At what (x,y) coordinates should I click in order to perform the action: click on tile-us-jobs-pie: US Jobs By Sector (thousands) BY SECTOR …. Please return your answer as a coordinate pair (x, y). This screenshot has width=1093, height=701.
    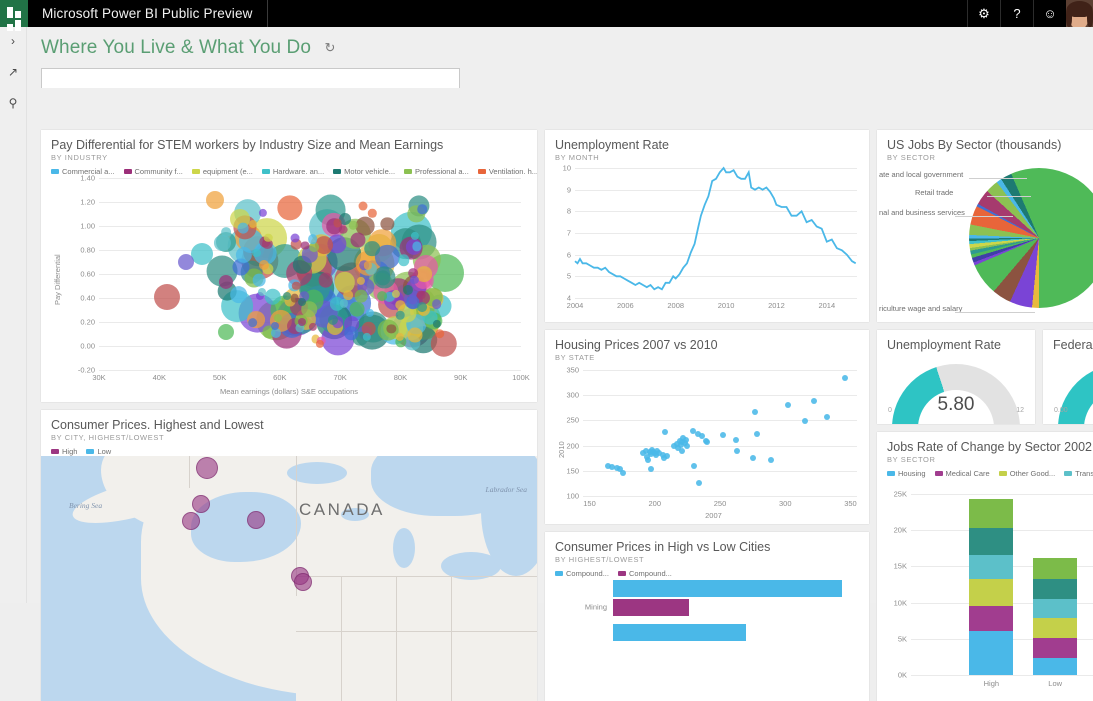
    Looking at the image, I should click on (985, 226).